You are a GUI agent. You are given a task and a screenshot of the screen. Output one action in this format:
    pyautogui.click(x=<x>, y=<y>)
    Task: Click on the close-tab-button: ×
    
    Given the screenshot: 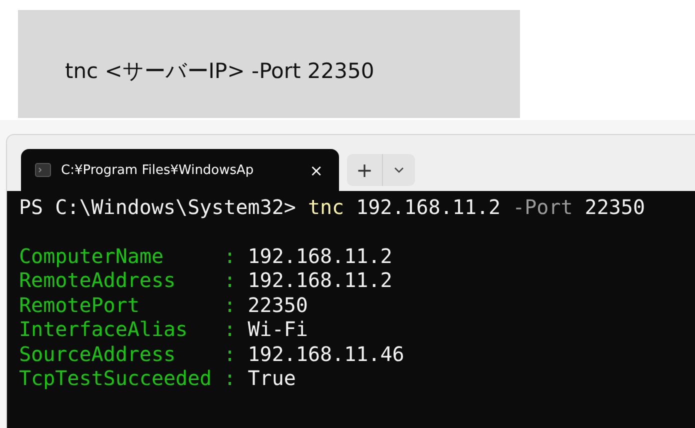 What is the action you would take?
    pyautogui.click(x=316, y=170)
    